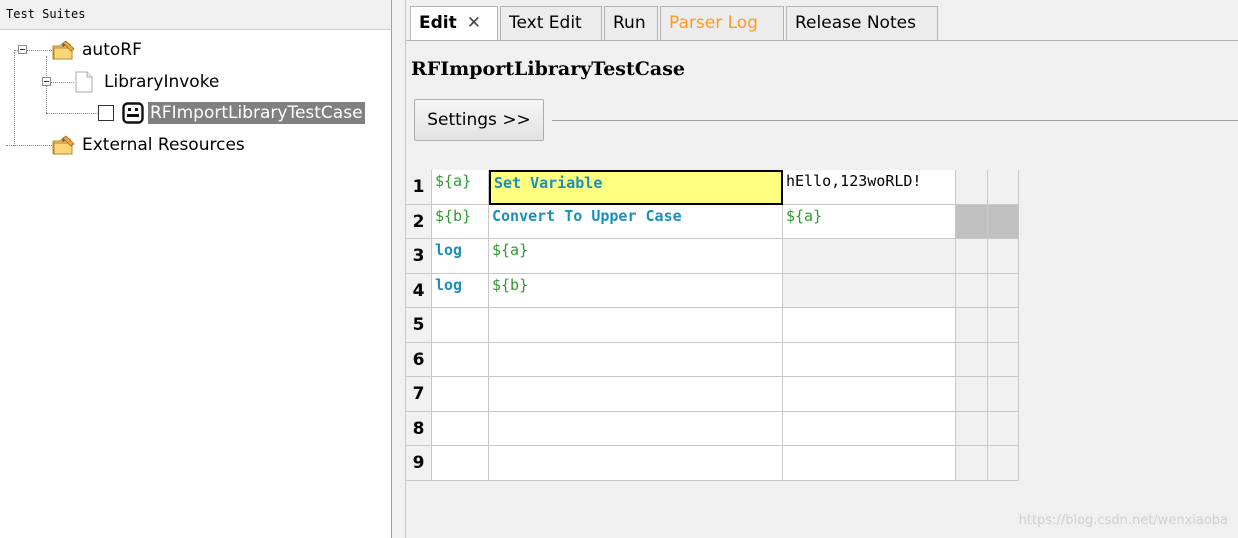  I want to click on row-number: 8, so click(419, 428).